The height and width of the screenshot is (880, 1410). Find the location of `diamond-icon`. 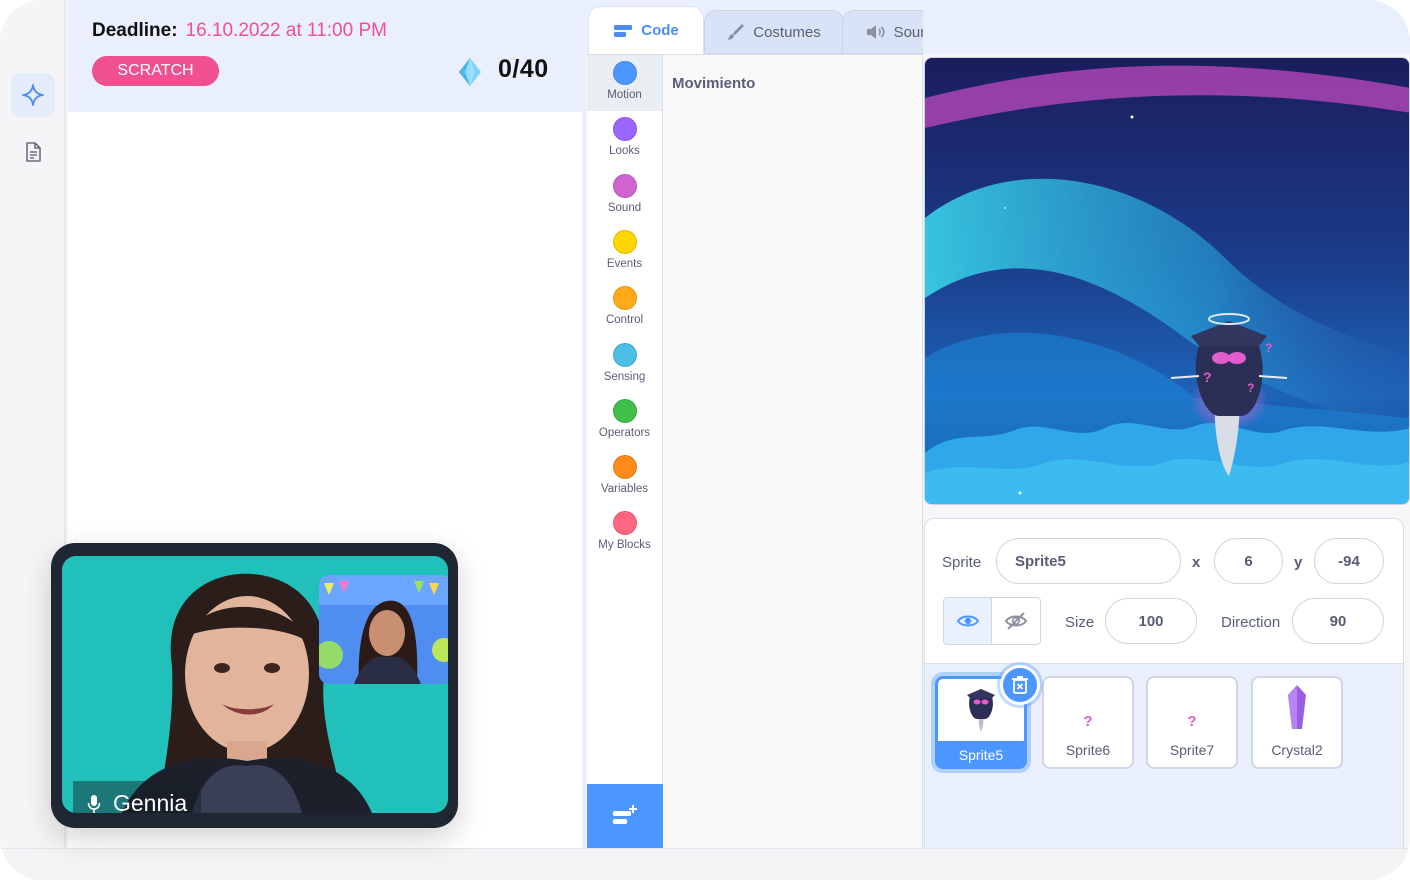

diamond-icon is located at coordinates (470, 72).